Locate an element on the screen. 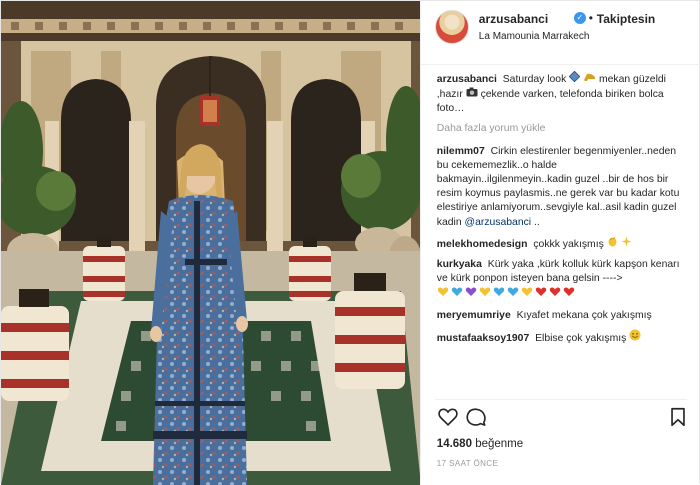 This screenshot has width=700, height=485. post-actions-bar is located at coordinates (563, 418).